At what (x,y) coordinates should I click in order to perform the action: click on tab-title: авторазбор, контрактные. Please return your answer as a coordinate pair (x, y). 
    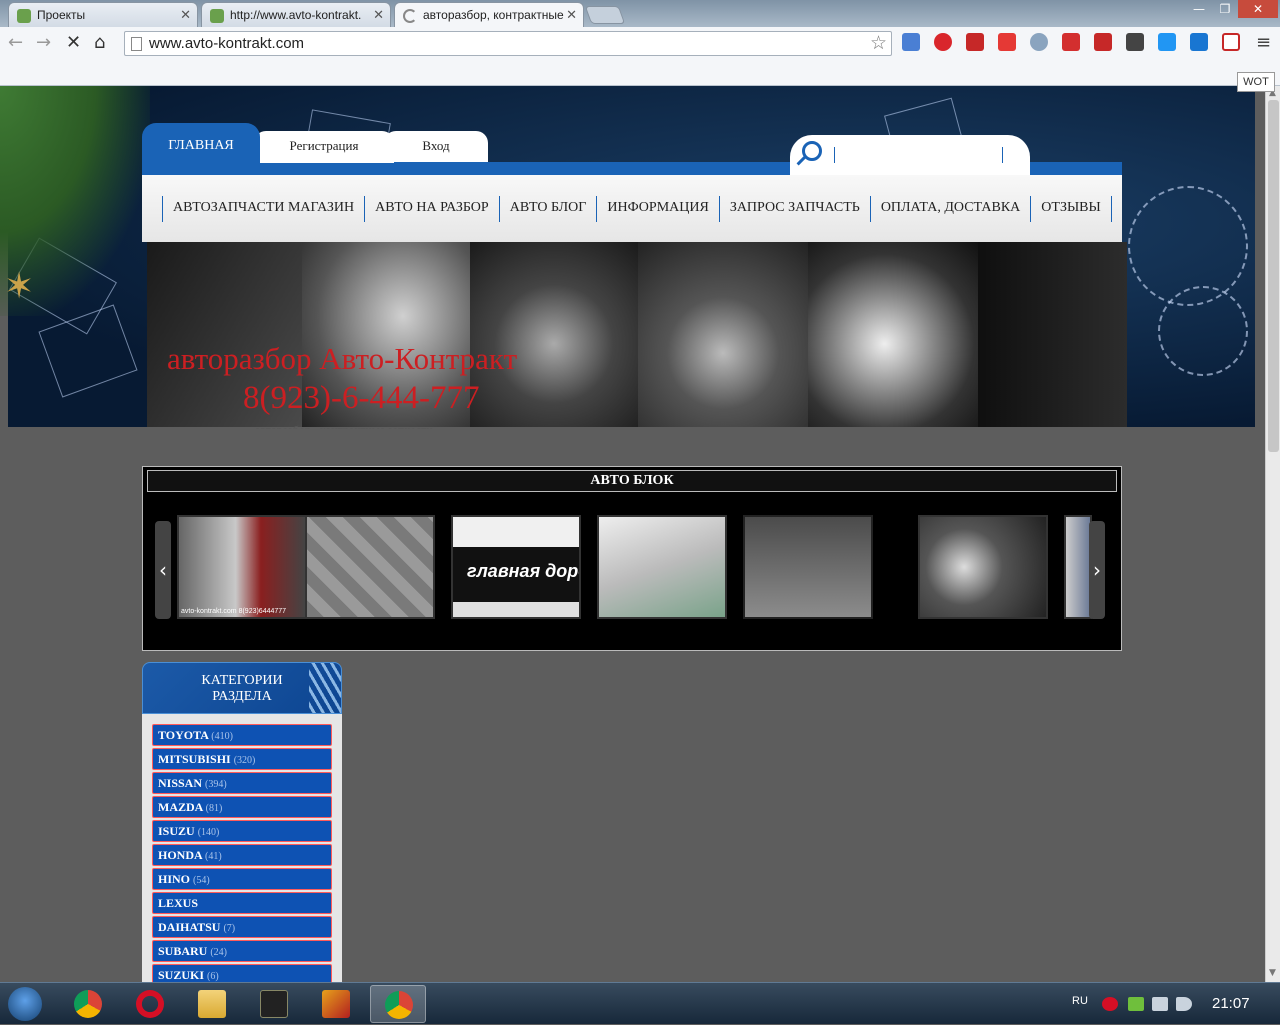
    Looking at the image, I should click on (493, 15).